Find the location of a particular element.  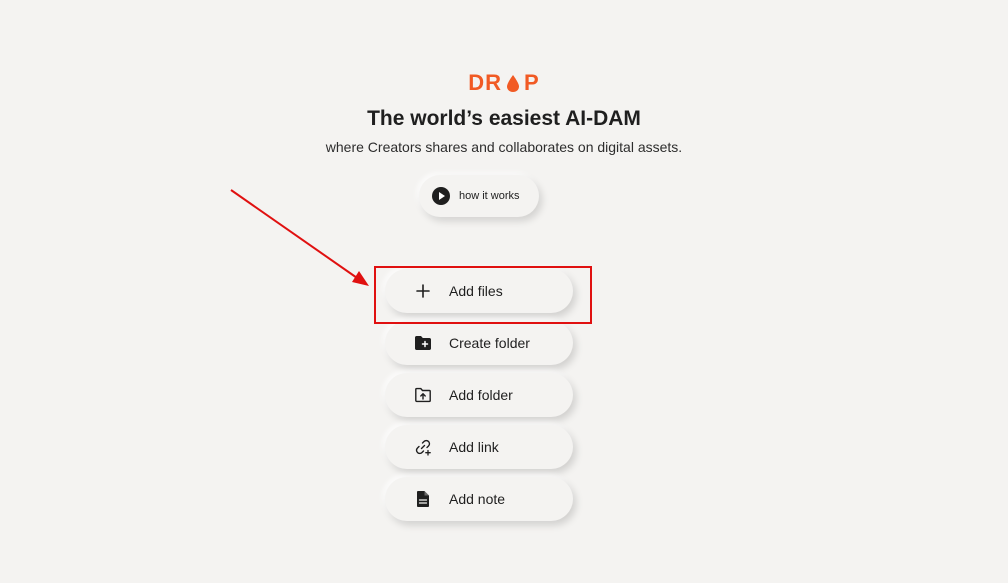

link-add-icon is located at coordinates (423, 447).